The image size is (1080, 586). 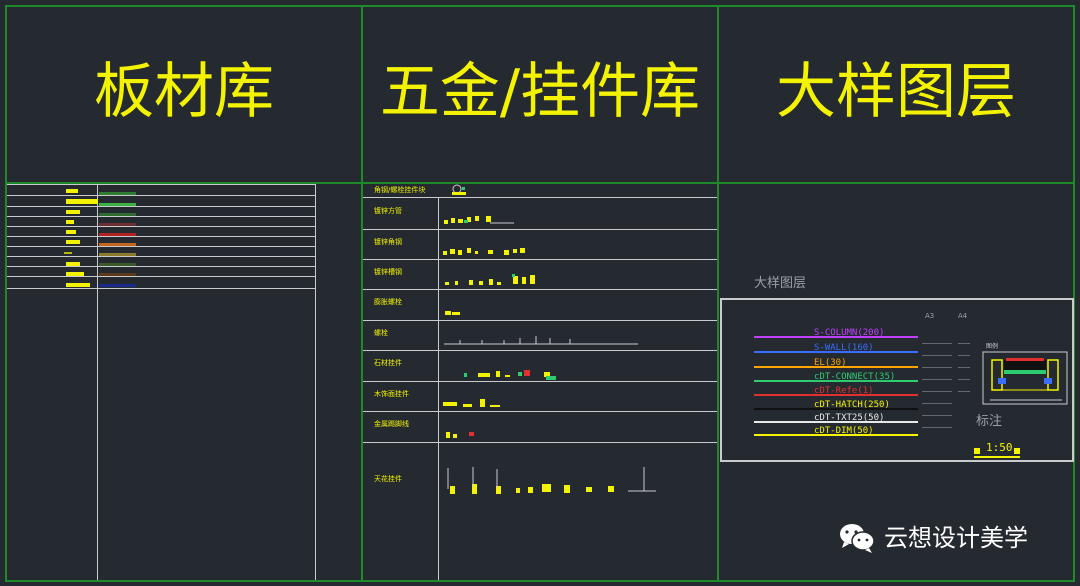 I want to click on scale-marker: 1:50, so click(x=997, y=450).